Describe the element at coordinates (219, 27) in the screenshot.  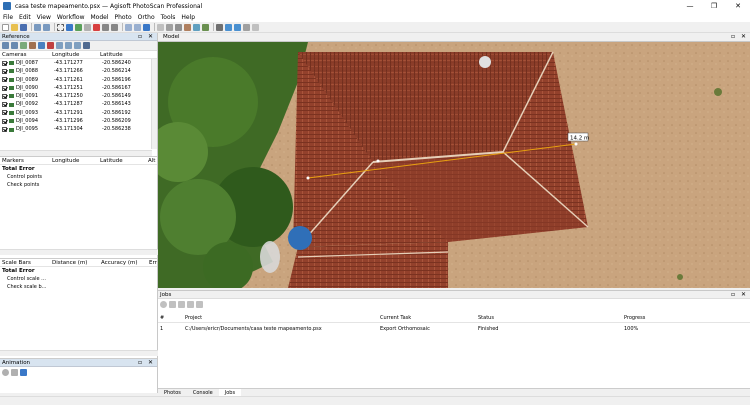
I see `show-cameras-icon` at that location.